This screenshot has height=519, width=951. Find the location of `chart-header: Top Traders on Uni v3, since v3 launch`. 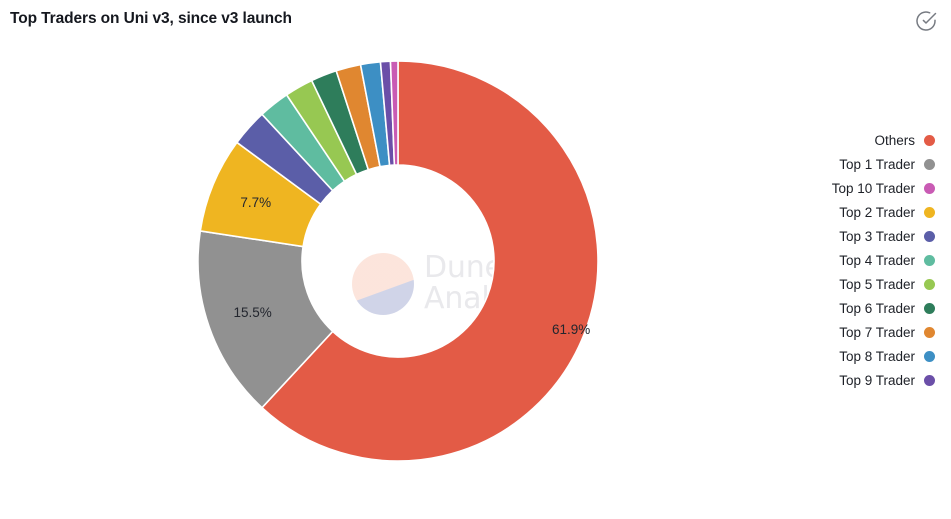

chart-header: Top Traders on Uni v3, since v3 launch is located at coordinates (475, 21).